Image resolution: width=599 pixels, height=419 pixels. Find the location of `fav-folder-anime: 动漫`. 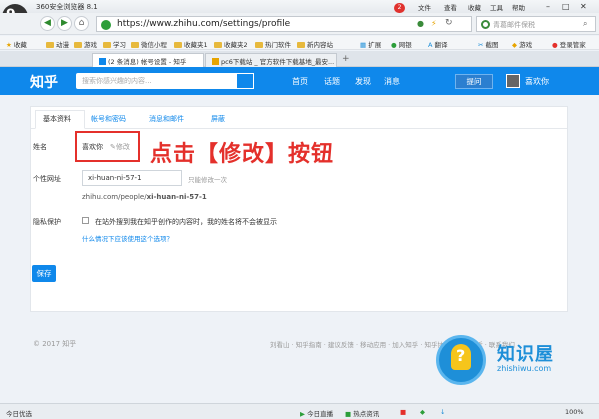

fav-folder-anime: 动漫 is located at coordinates (57, 44).